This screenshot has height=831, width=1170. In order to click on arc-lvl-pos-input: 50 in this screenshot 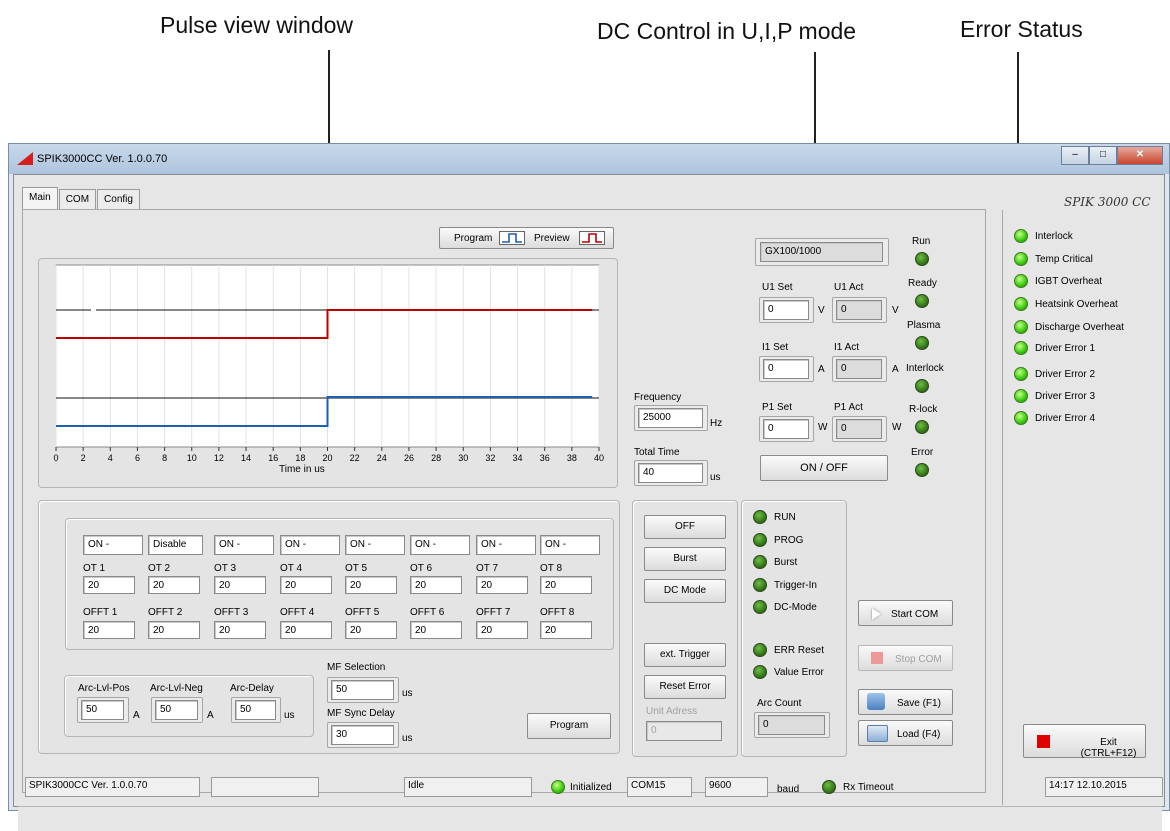, I will do `click(102, 710)`.